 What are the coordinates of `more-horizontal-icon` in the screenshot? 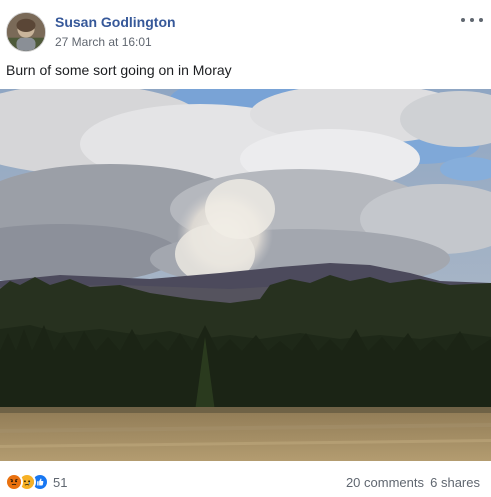 It's located at (463, 20).